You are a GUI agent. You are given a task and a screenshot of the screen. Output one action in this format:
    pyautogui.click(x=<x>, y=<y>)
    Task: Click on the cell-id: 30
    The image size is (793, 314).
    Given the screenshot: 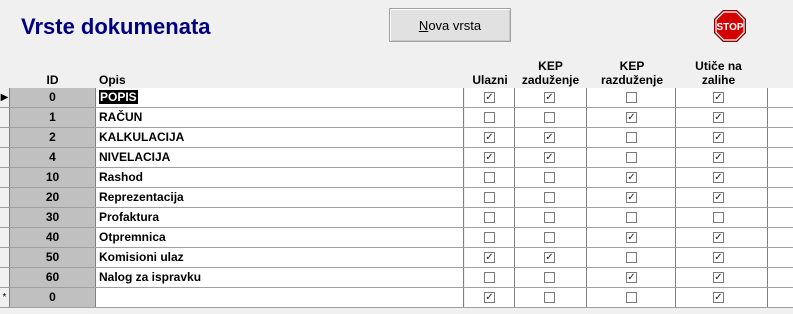 What is the action you would take?
    pyautogui.click(x=53, y=217)
    